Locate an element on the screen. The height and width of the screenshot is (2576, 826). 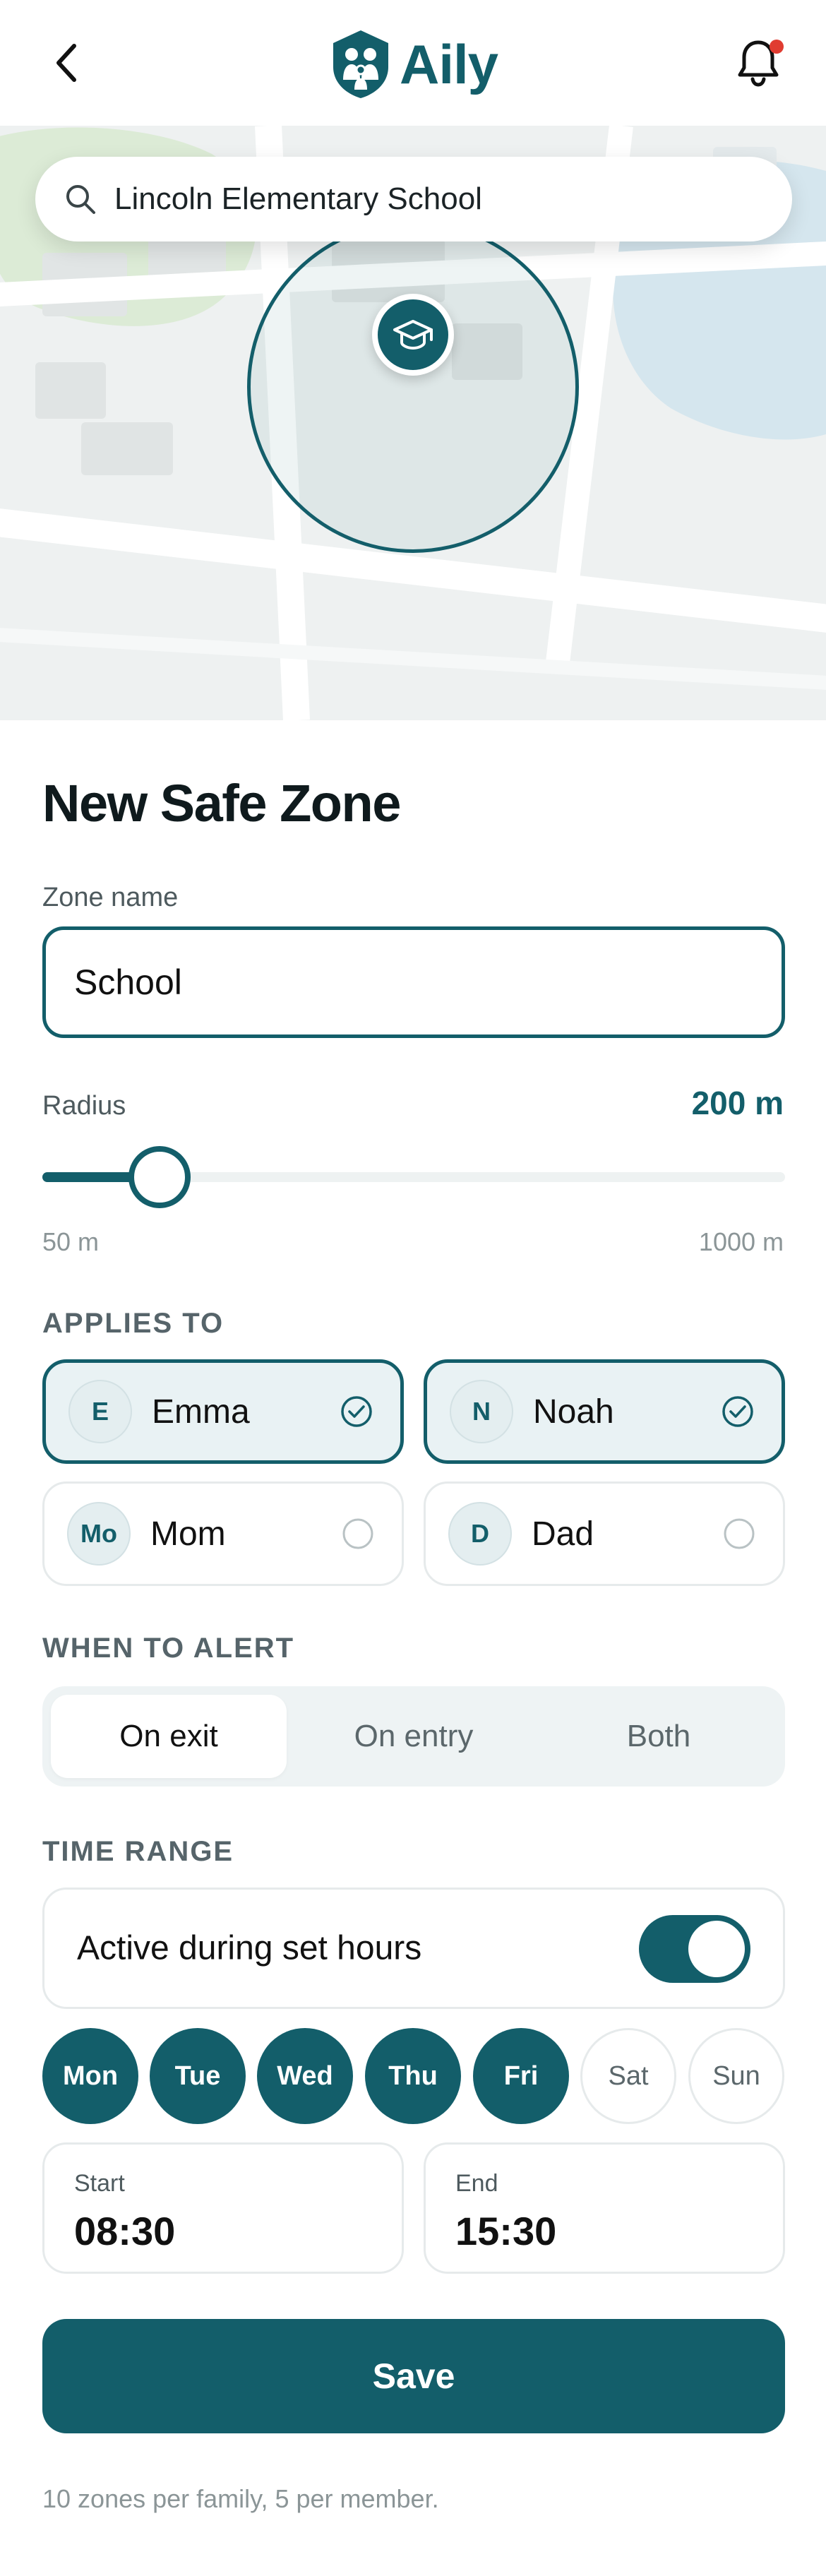
day-tue: Tue is located at coordinates (198, 2076).